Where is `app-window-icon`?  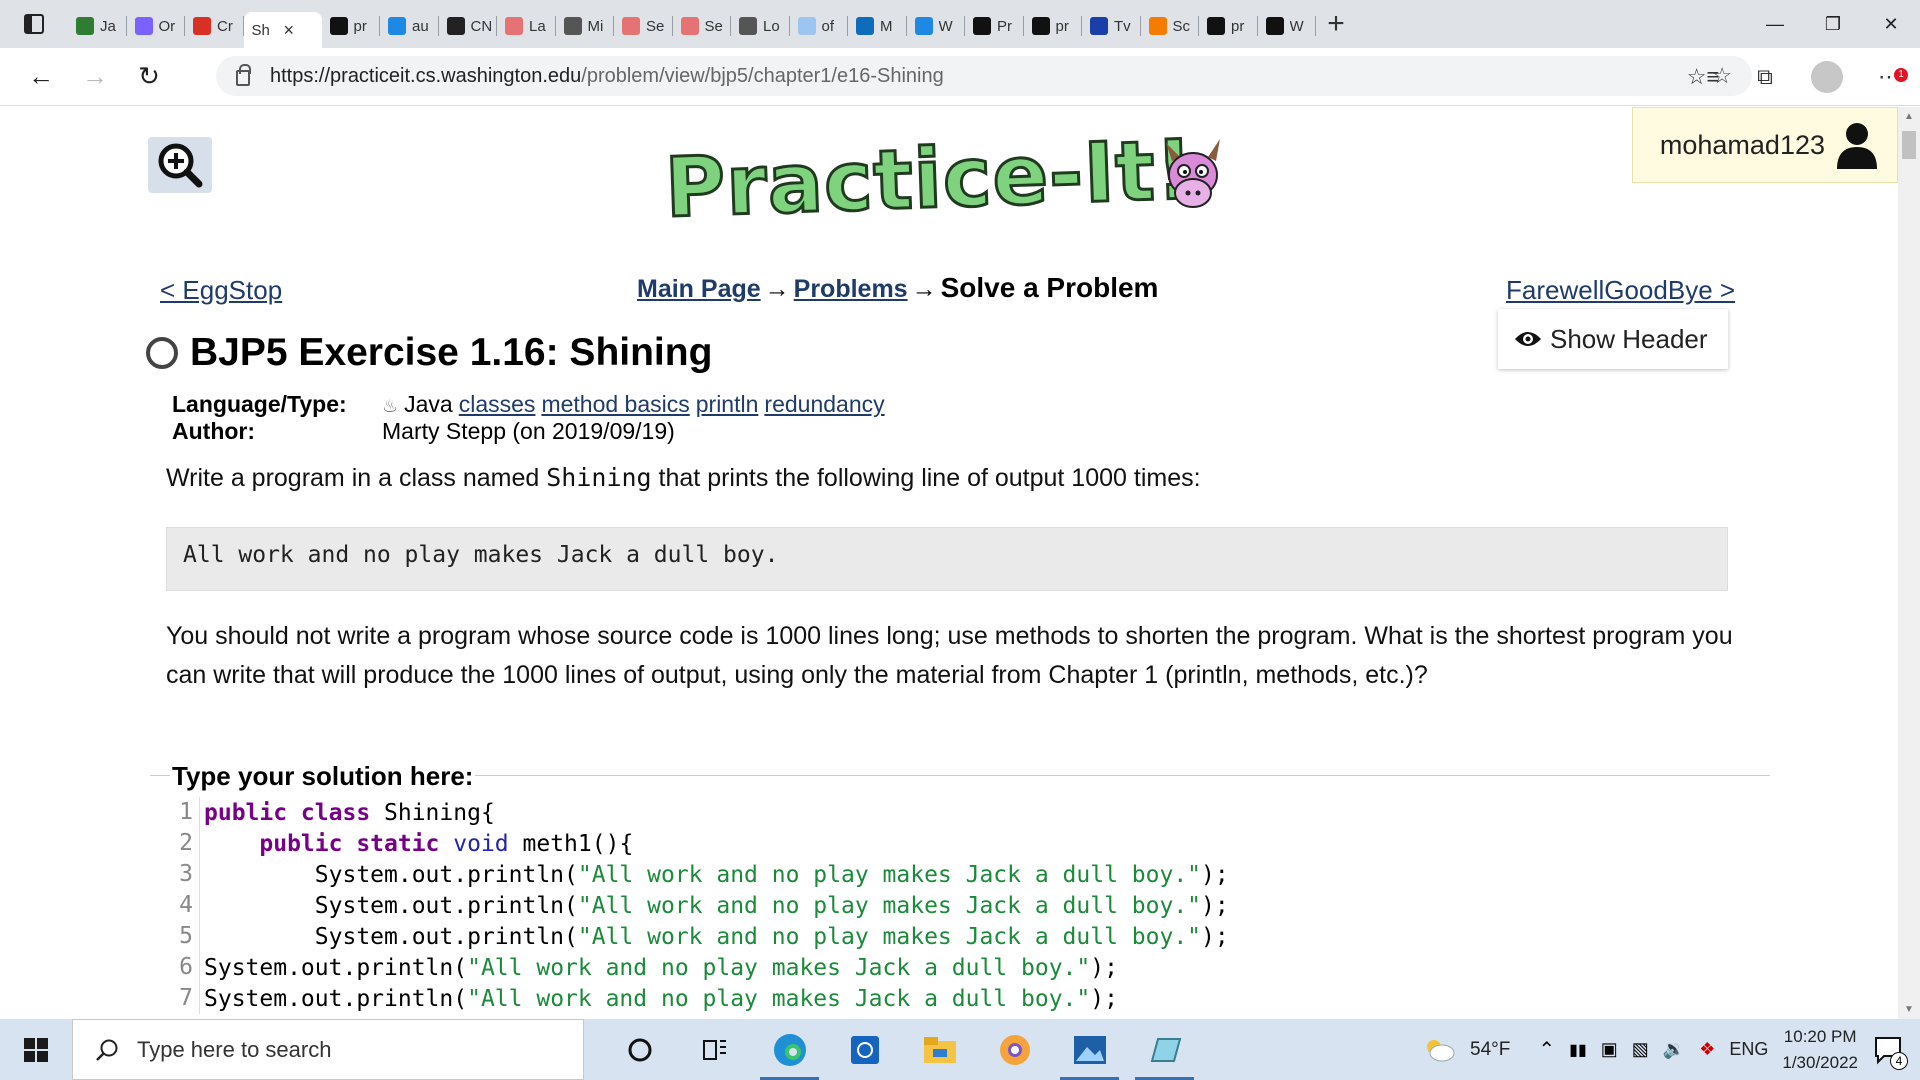 app-window-icon is located at coordinates (1164, 1049).